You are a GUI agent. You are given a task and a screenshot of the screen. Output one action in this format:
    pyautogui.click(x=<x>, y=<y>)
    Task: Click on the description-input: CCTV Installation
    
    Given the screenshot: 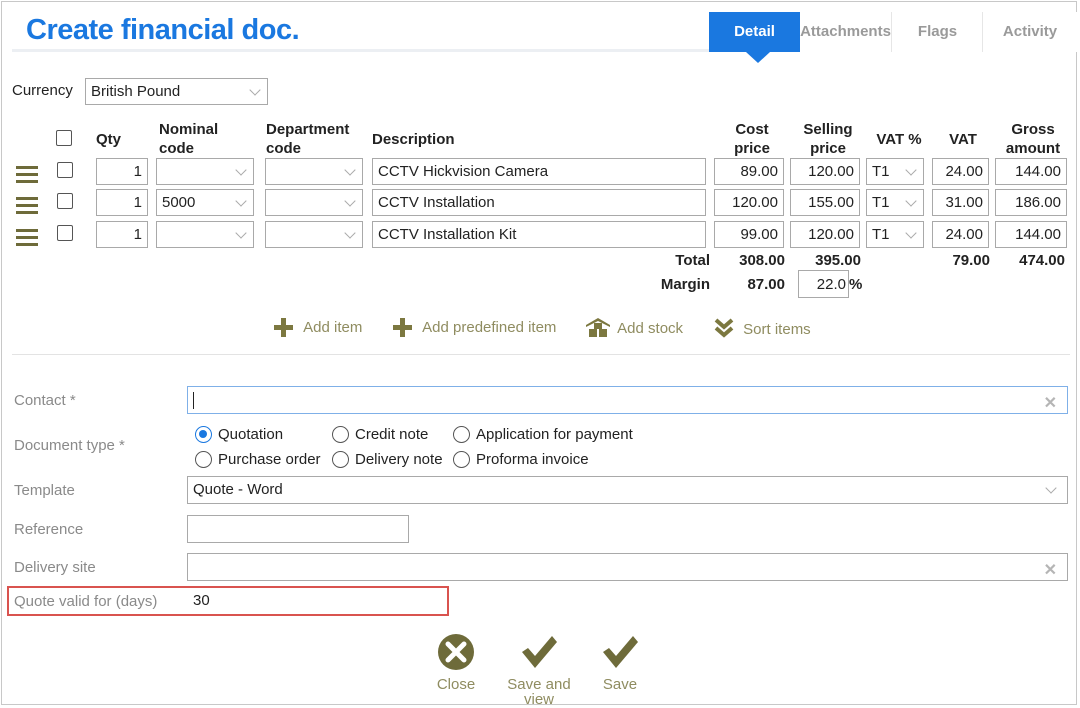 What is the action you would take?
    pyautogui.click(x=539, y=202)
    